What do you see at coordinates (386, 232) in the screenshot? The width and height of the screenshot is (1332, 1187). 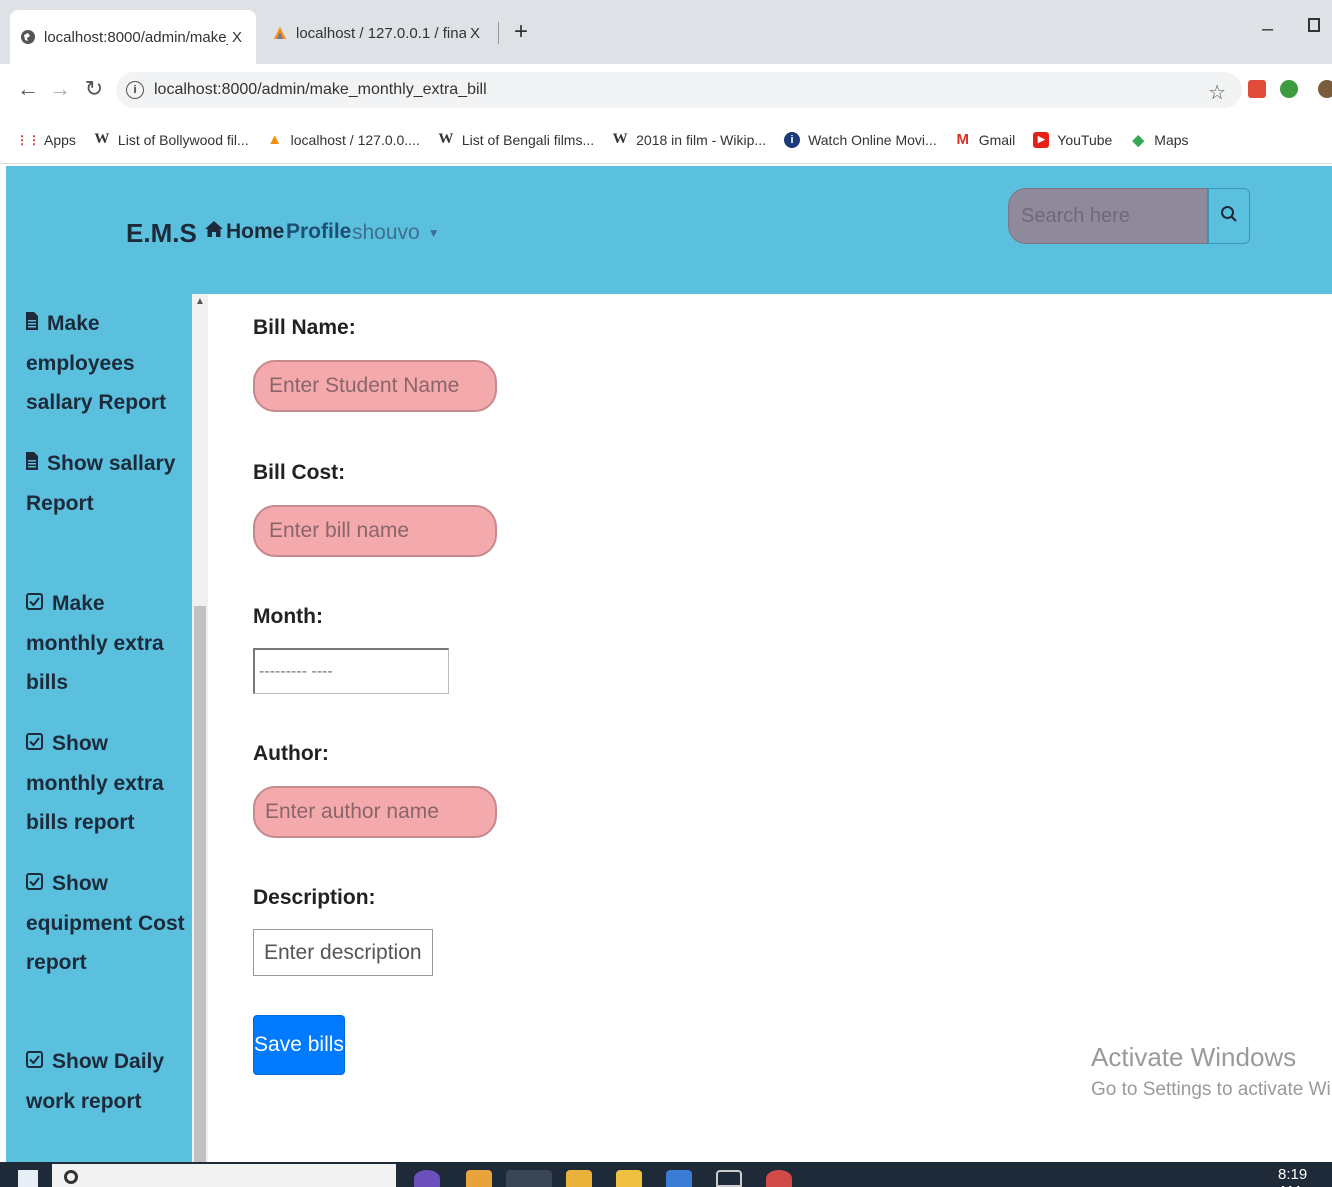 I see `user-name: shouvo` at bounding box center [386, 232].